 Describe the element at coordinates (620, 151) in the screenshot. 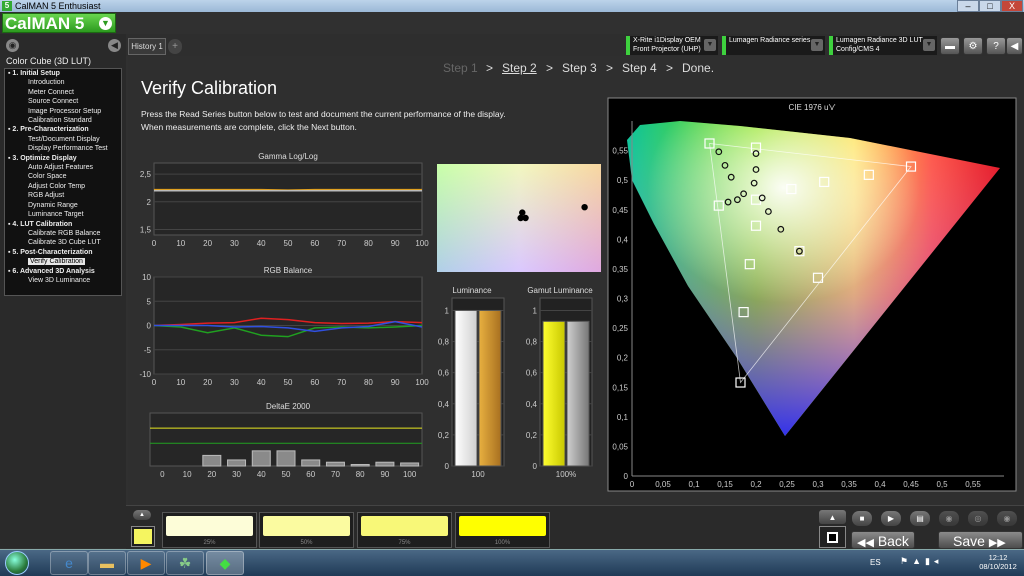

I see `y-tick-label: 0,55` at that location.